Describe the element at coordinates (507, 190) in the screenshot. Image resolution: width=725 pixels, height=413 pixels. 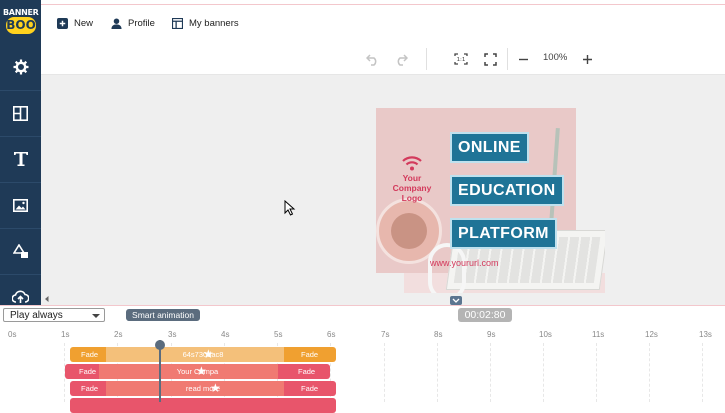
I see `headline-education: EDUCATION` at that location.